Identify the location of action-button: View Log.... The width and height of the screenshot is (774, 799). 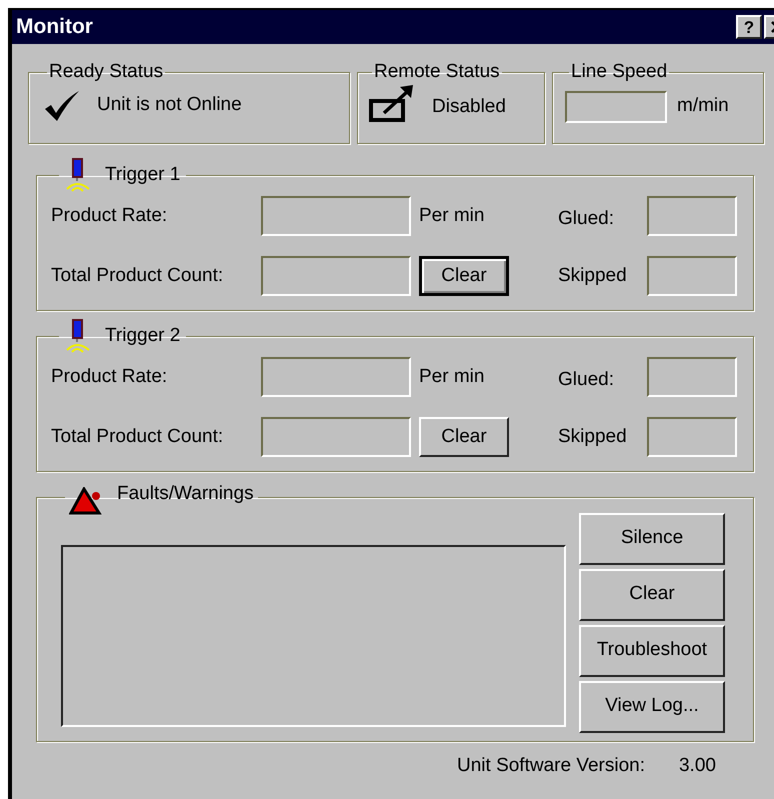
(652, 706).